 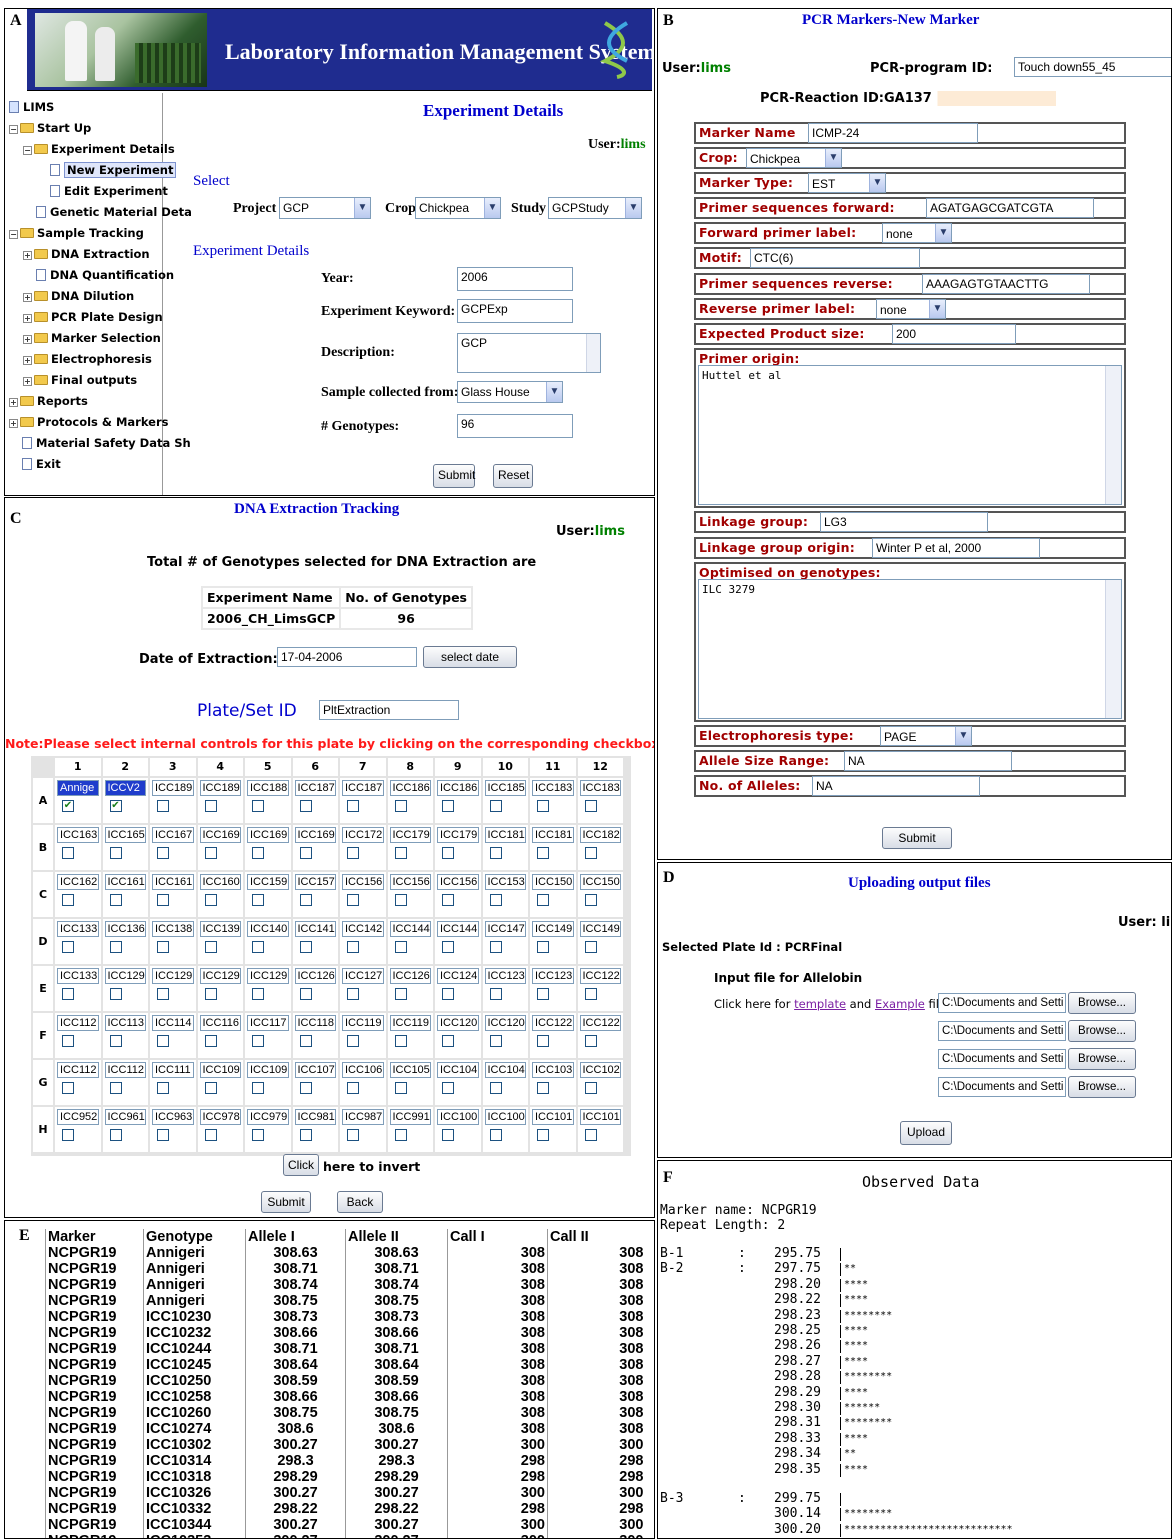 I want to click on well-name-field: ICC118, so click(x=315, y=1023).